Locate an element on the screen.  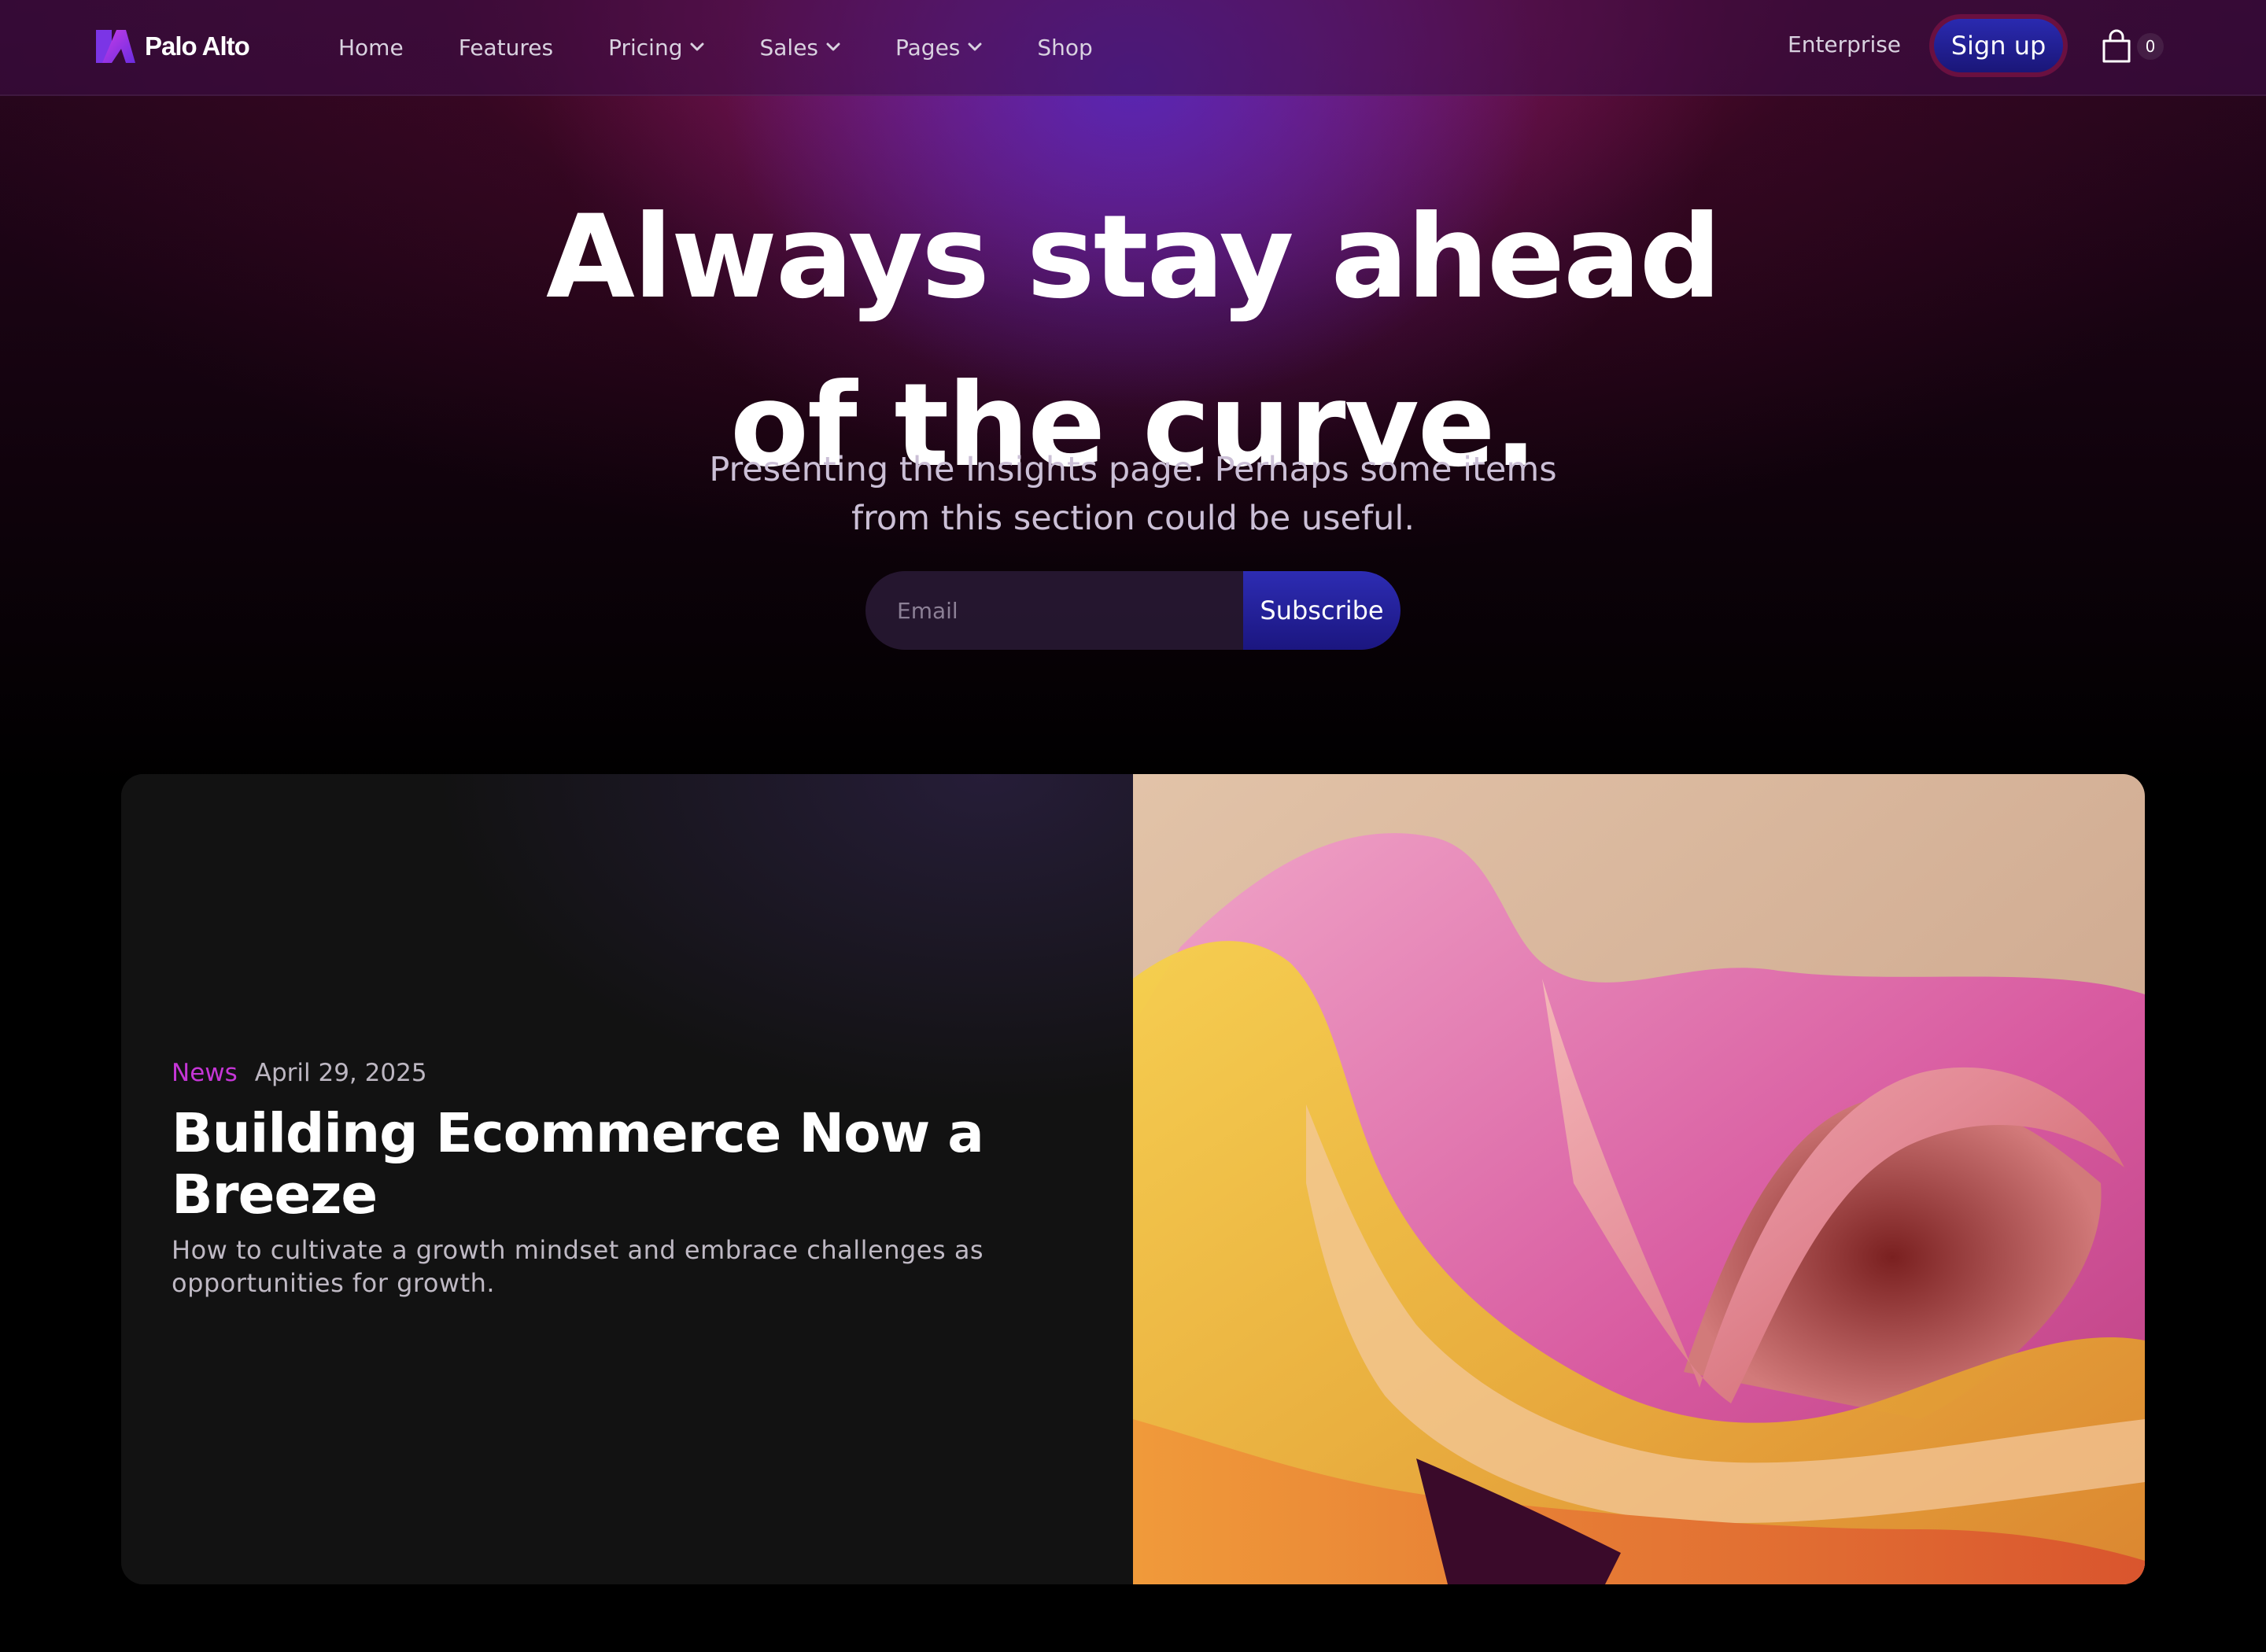
nav-link-shop: Shop is located at coordinates (1064, 48).